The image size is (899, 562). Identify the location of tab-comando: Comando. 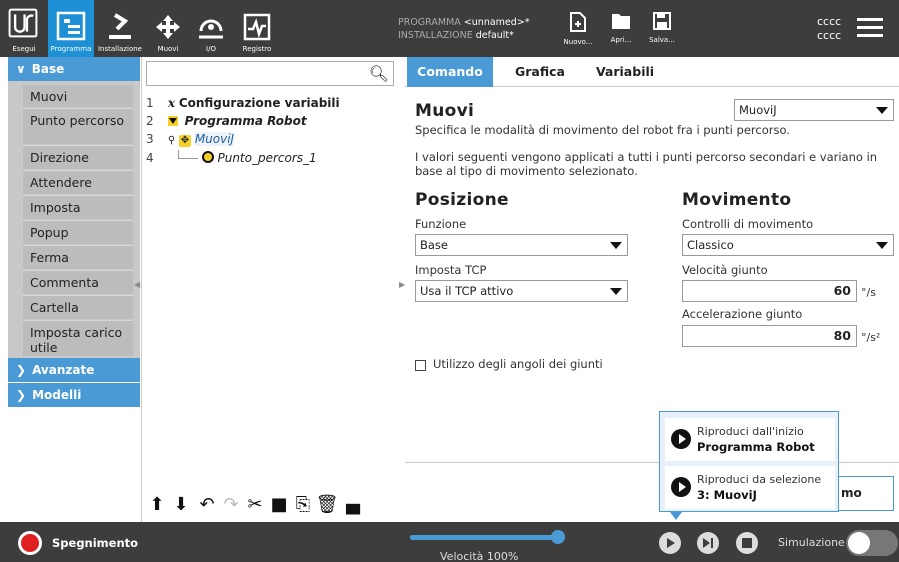
(450, 72).